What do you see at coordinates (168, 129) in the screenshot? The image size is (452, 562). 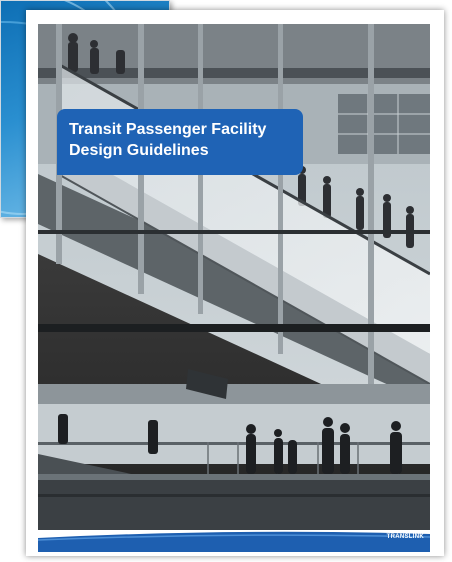 I see `cover-title-line-1: Transit Passenger Facility` at bounding box center [168, 129].